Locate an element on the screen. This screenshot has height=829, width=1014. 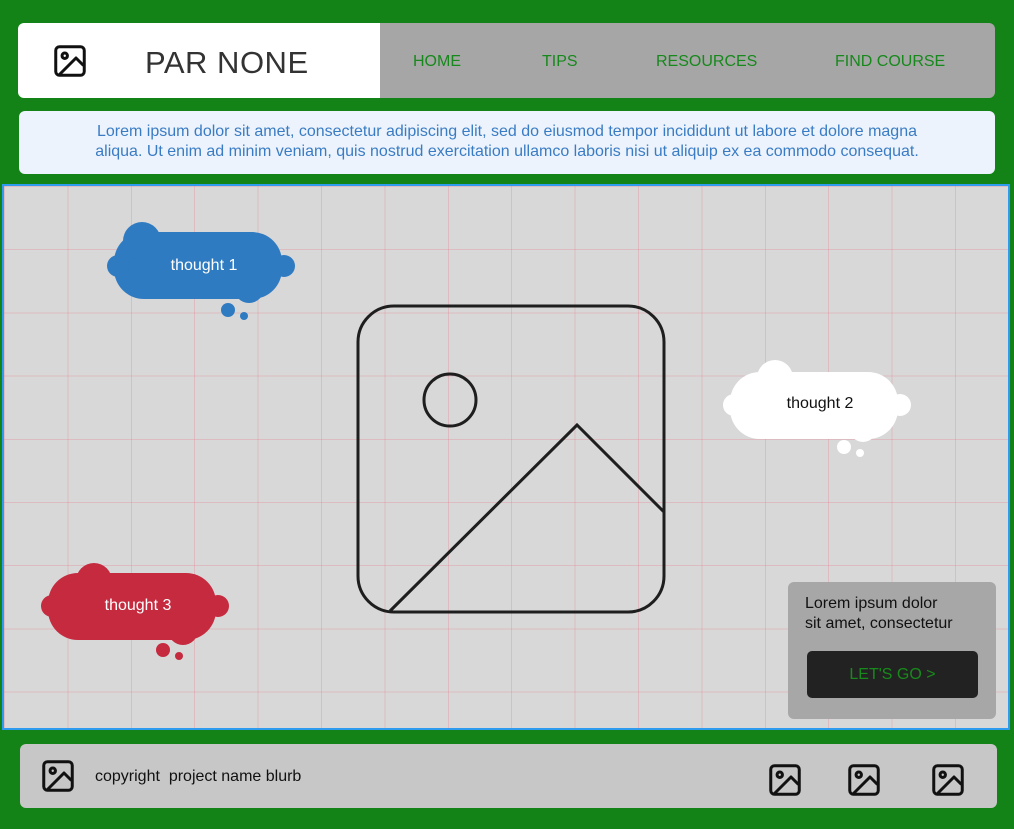
nav-item-tips: TIPS is located at coordinates (560, 62).